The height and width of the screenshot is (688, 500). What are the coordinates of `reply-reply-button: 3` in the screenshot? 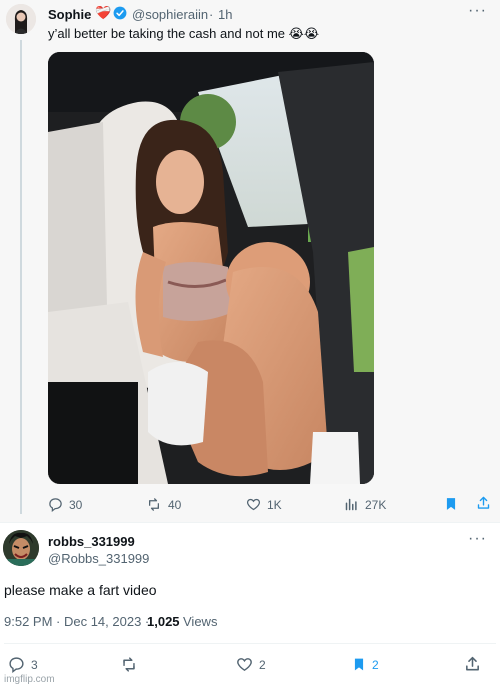 It's located at (23, 664).